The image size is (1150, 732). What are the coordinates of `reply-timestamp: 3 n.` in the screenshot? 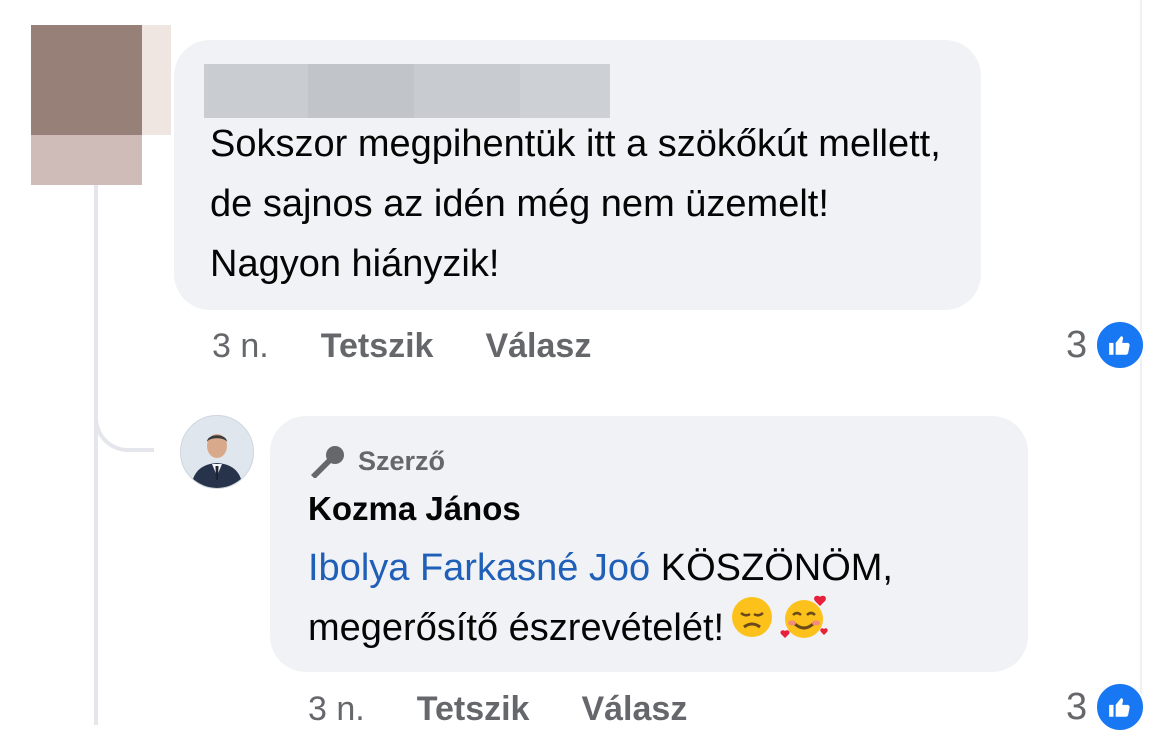 It's located at (336, 709).